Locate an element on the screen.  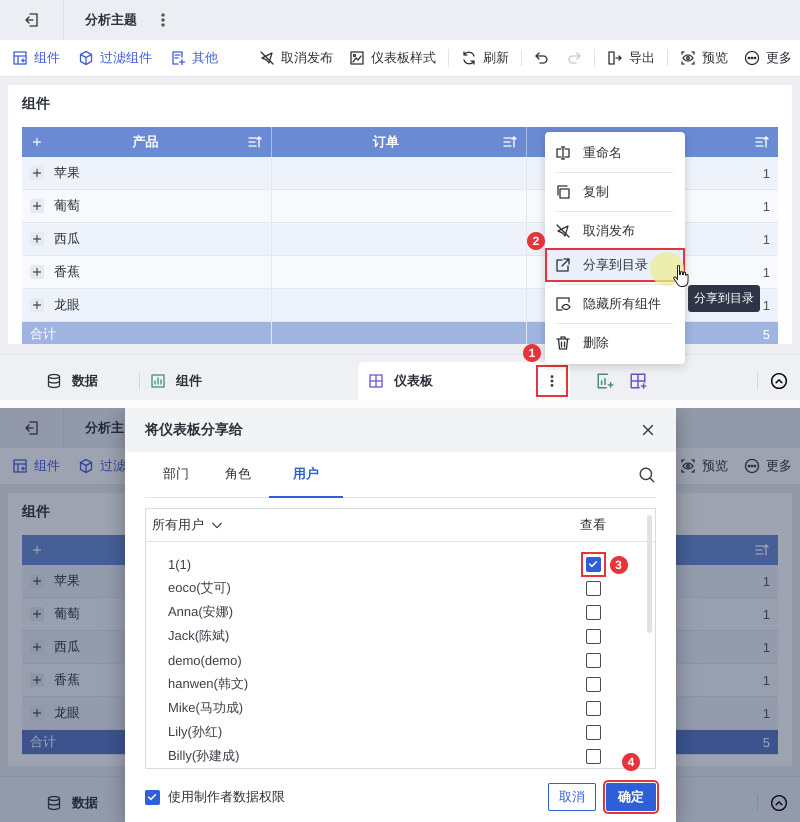
tab: 部门 is located at coordinates (176, 475).